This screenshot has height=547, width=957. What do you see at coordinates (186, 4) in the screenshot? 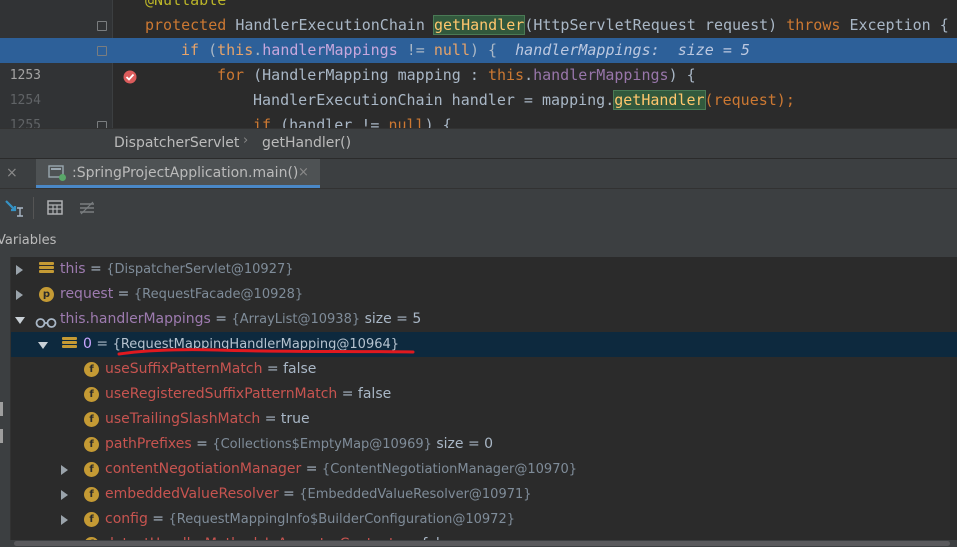
I see `annotation-token: @Nullable` at bounding box center [186, 4].